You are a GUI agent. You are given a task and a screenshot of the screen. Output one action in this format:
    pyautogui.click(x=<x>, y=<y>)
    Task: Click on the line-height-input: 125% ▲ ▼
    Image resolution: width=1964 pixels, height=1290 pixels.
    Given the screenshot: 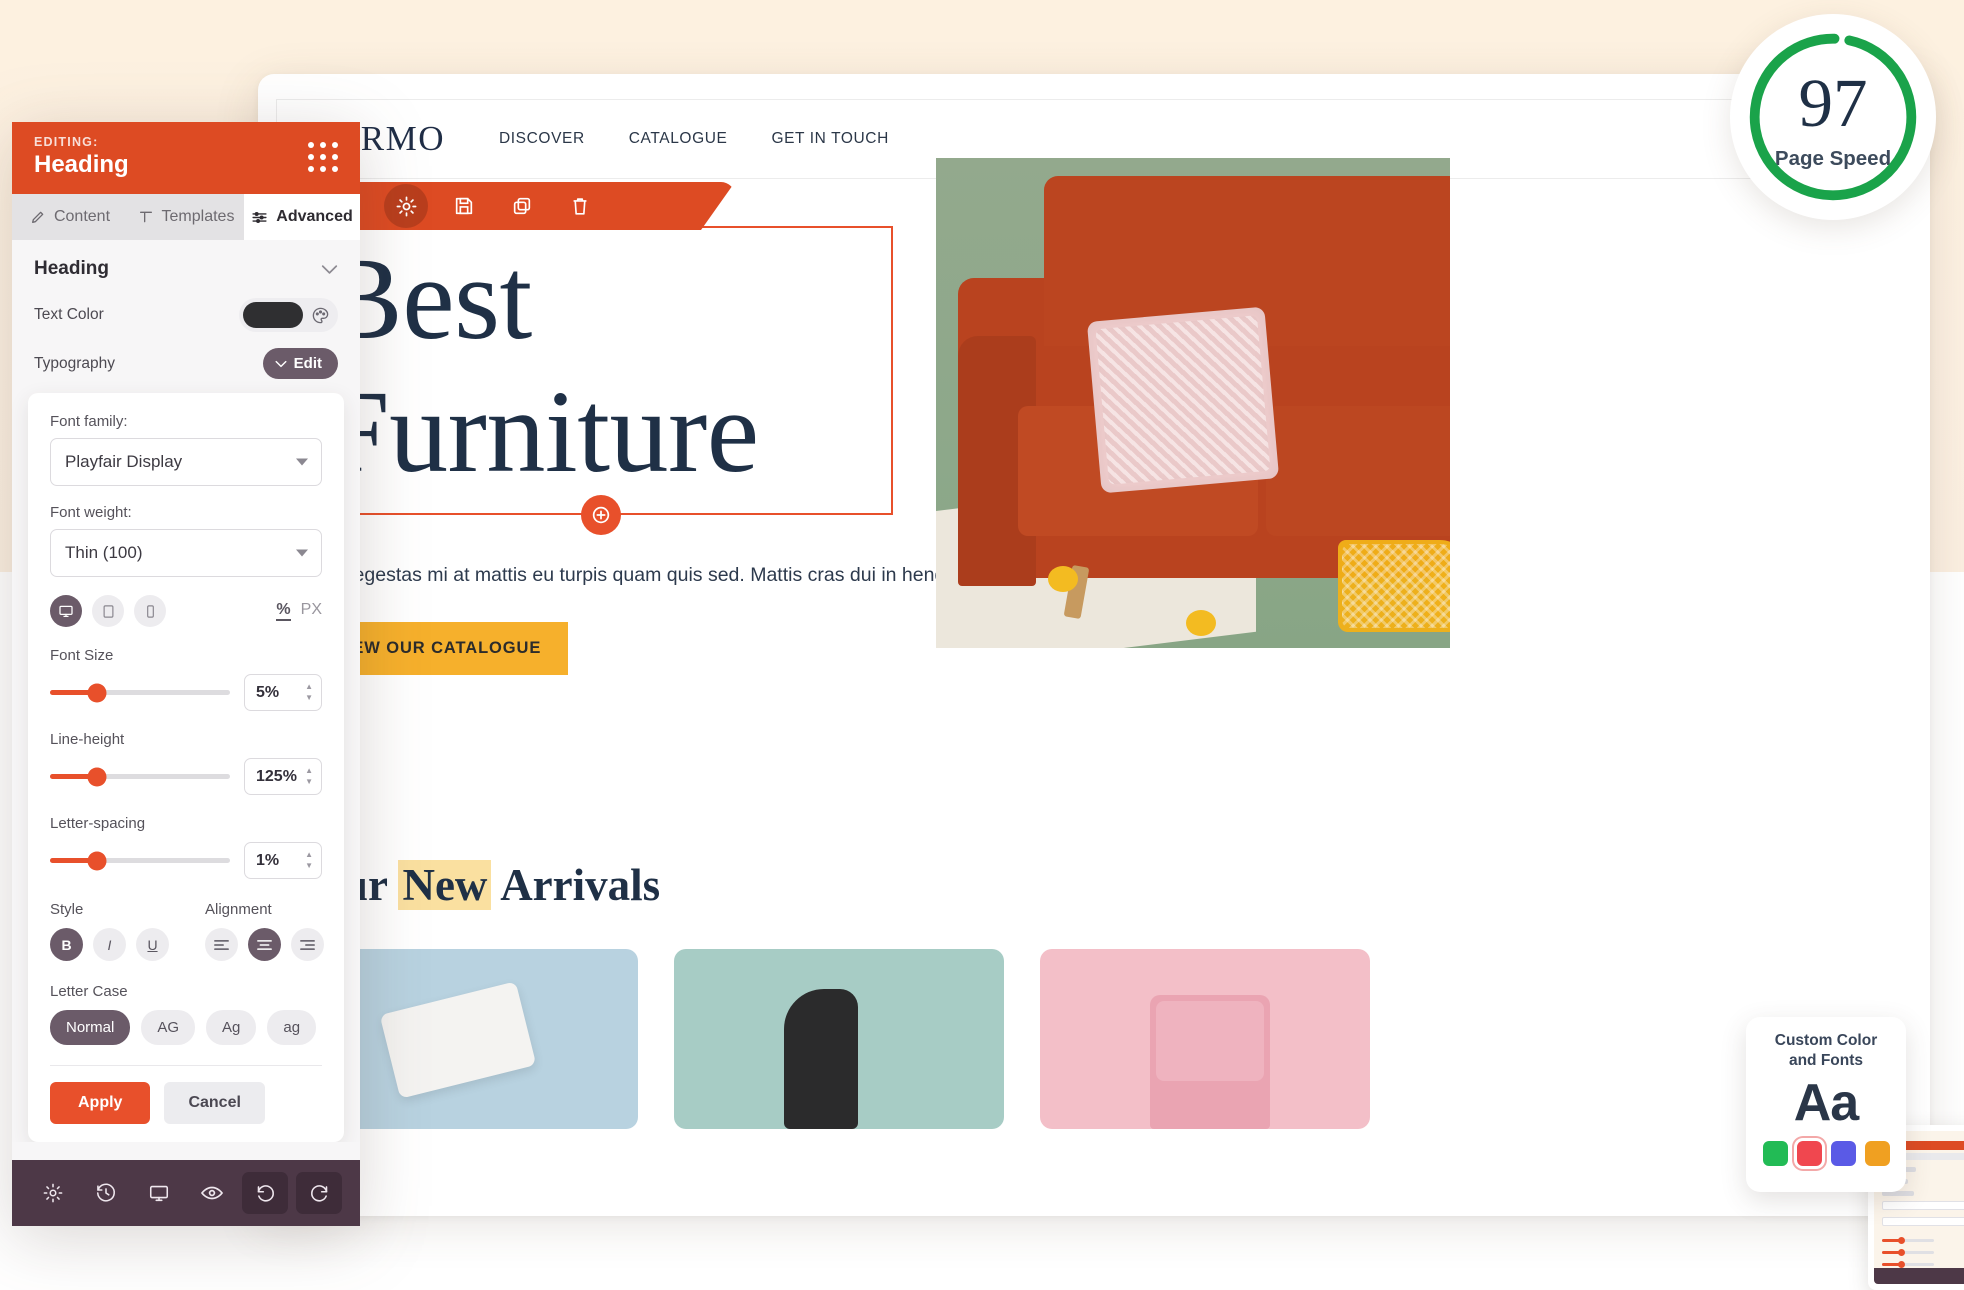 What is the action you would take?
    pyautogui.click(x=283, y=776)
    